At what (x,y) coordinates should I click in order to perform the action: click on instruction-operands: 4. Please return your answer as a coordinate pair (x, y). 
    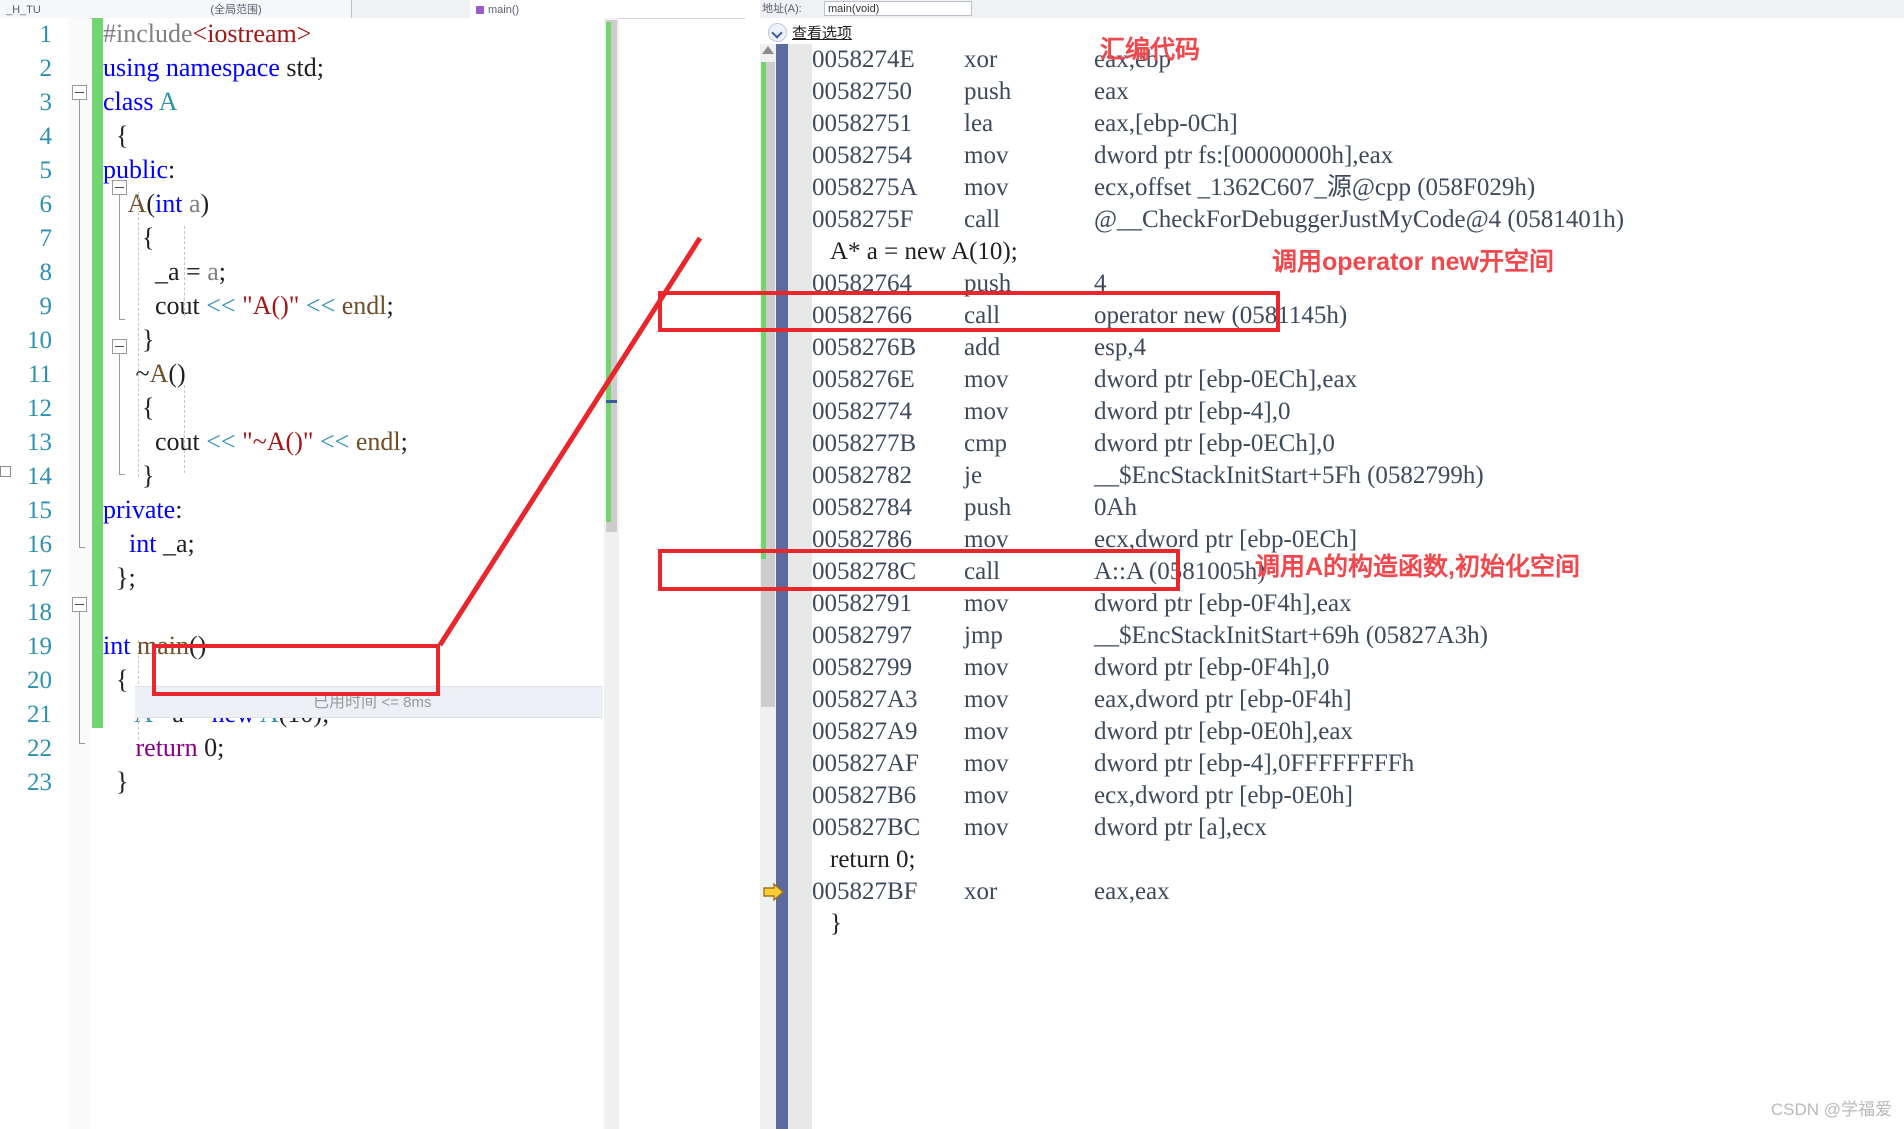
    Looking at the image, I should click on (1100, 283).